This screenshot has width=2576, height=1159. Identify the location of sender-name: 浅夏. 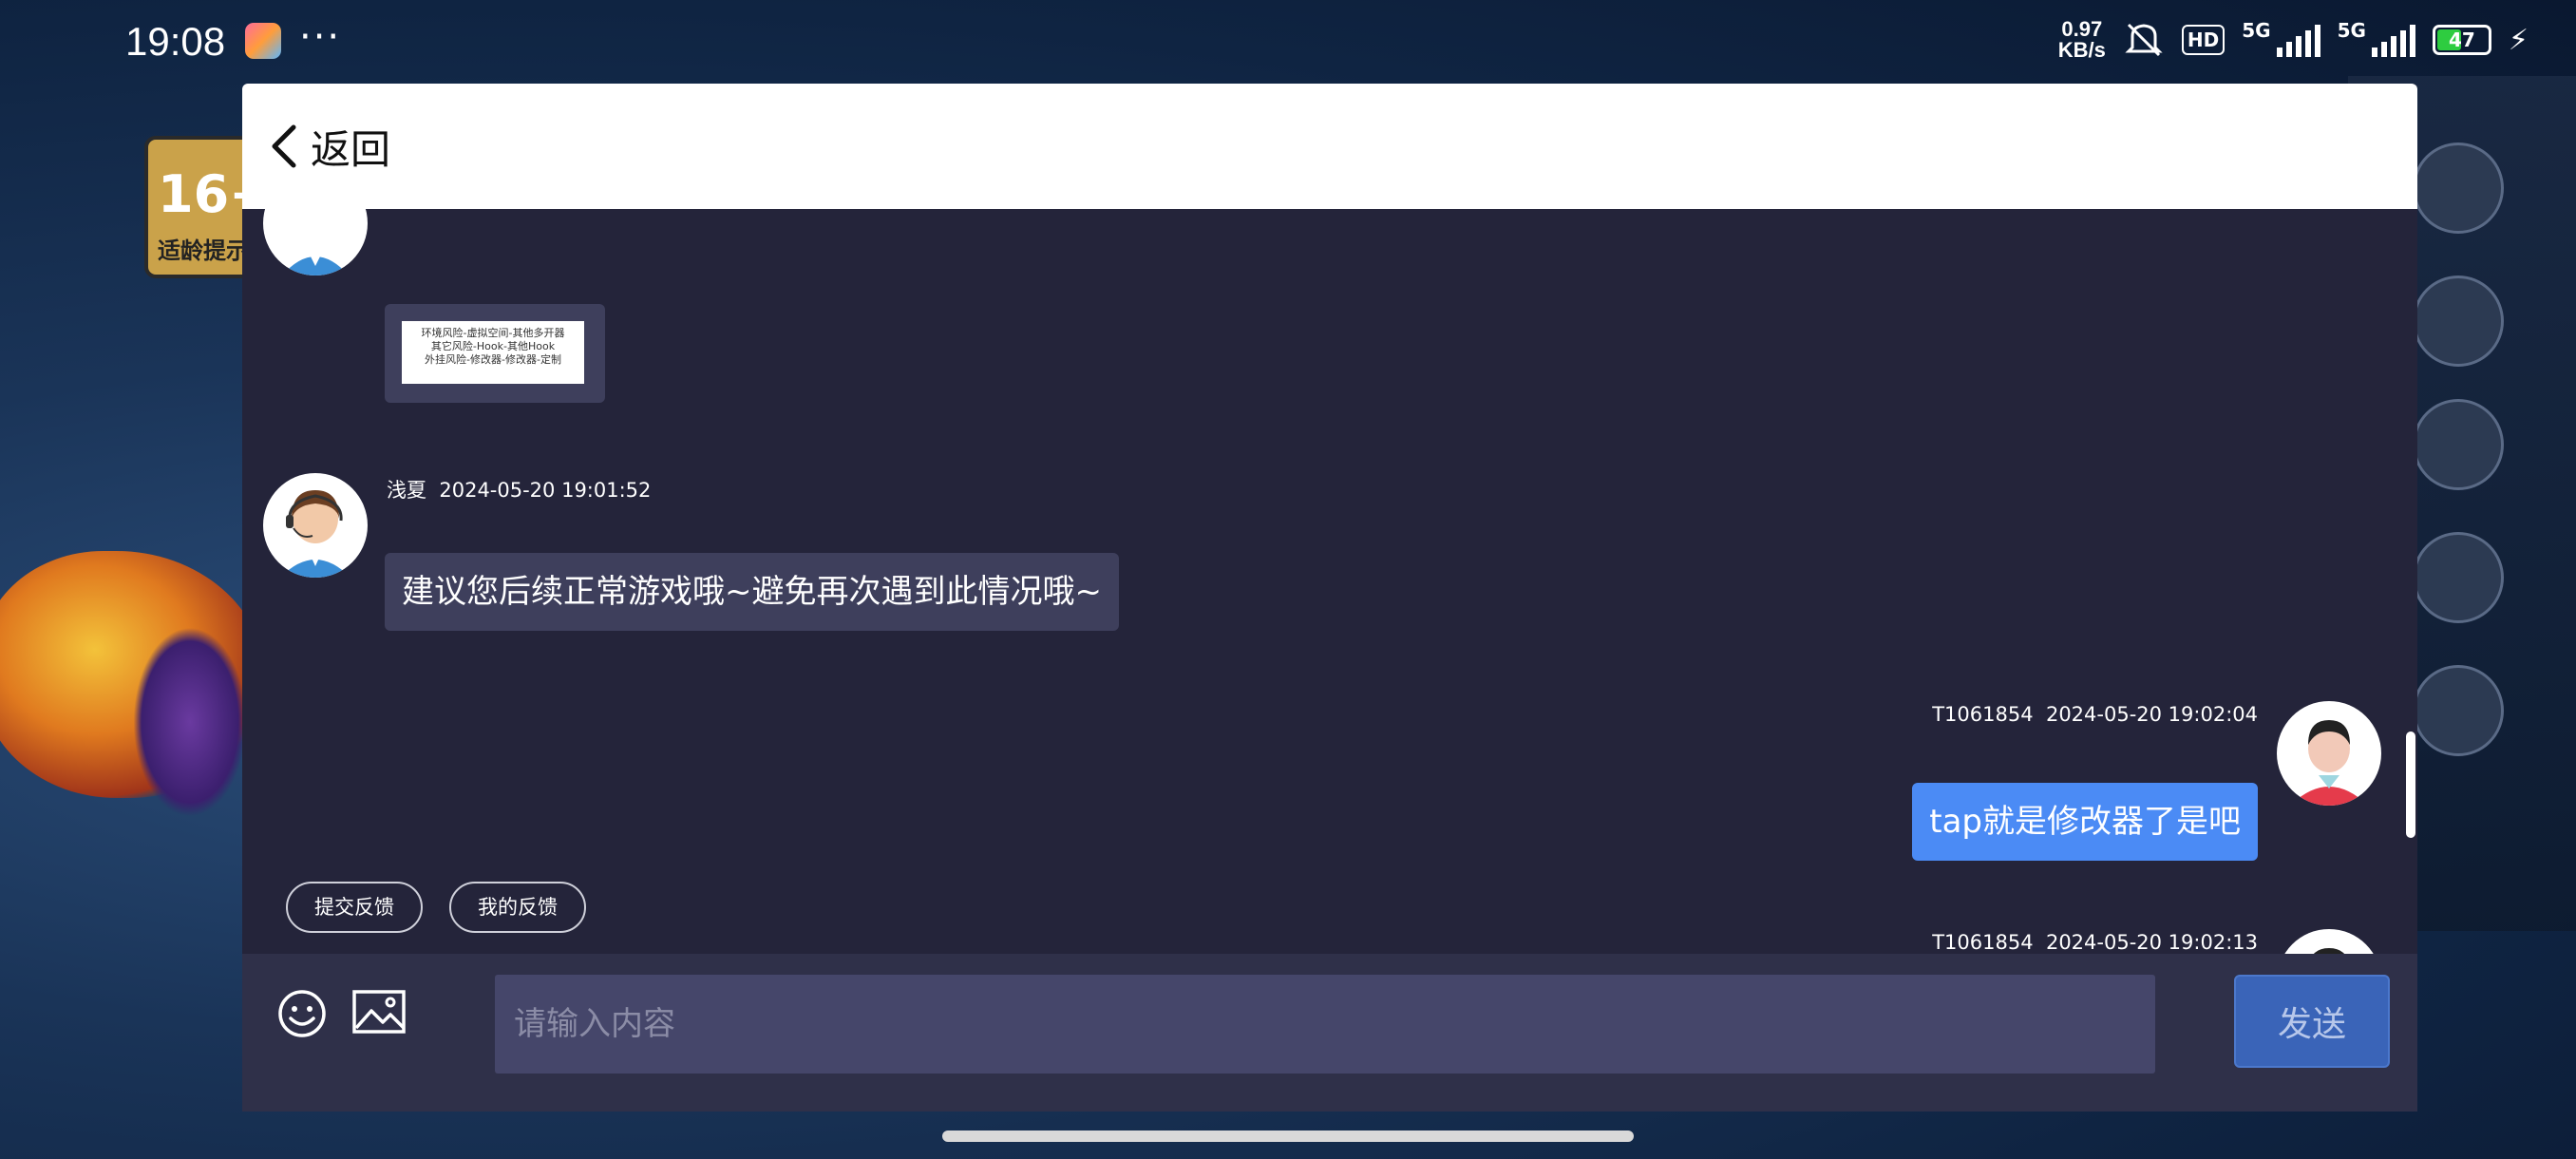
(406, 490).